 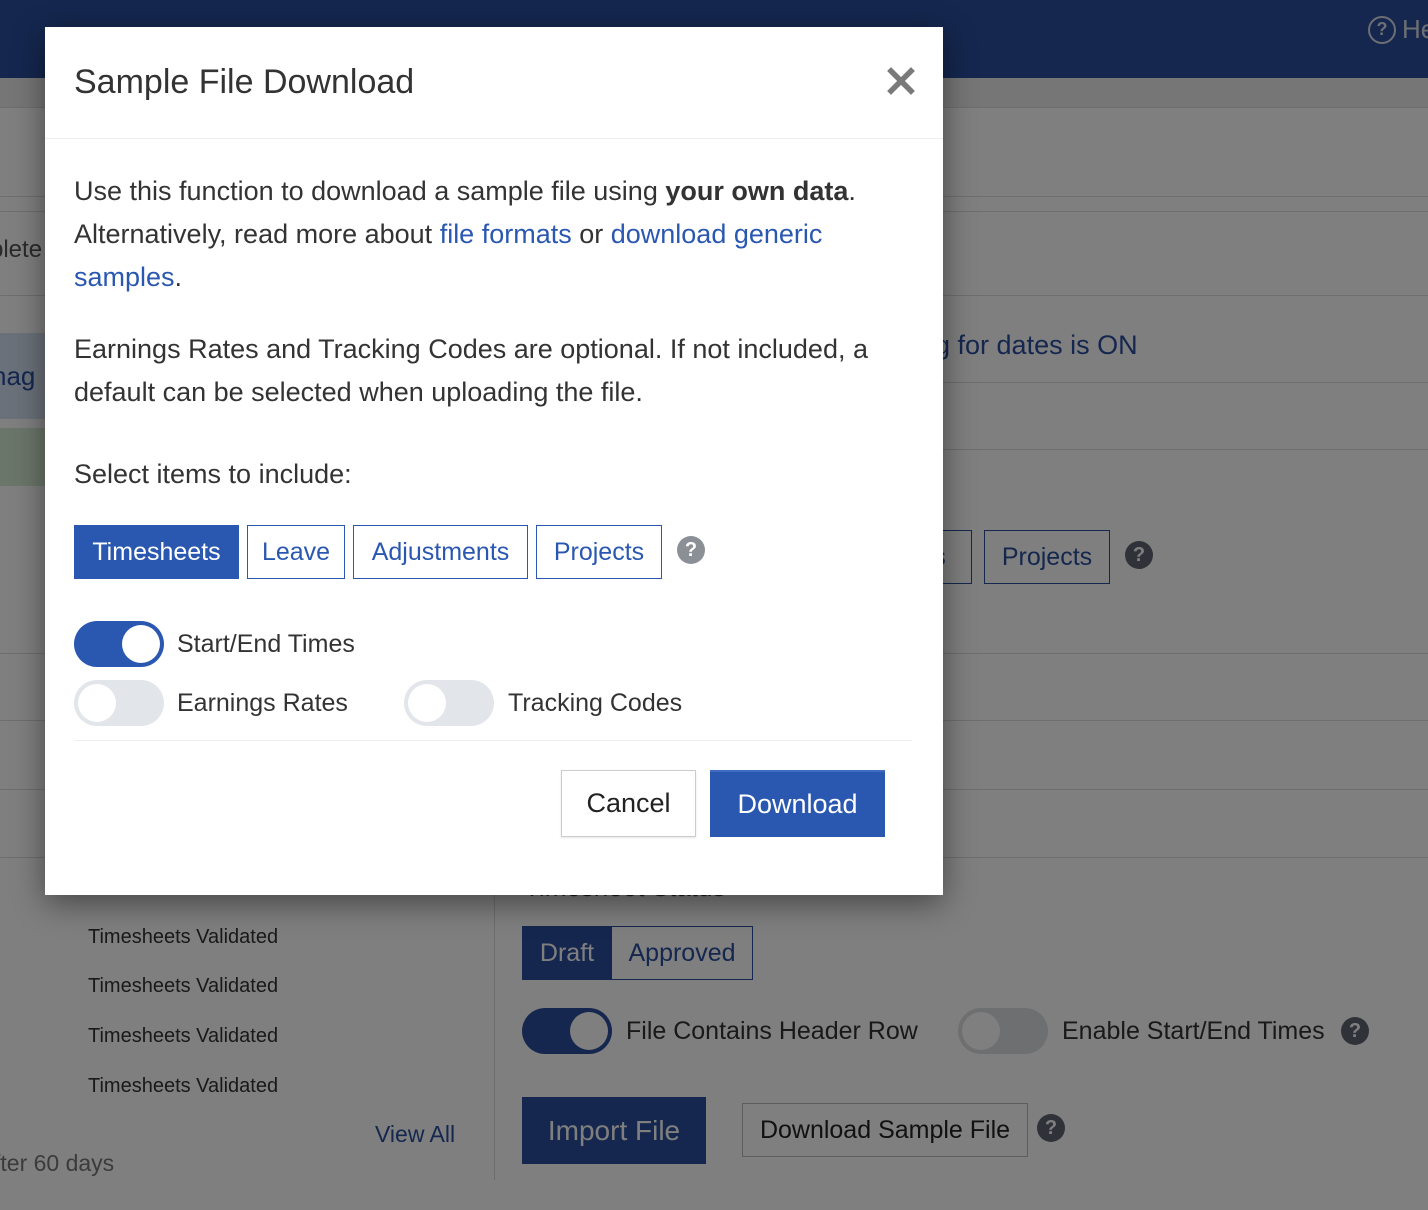 I want to click on item-chip-projects: Projects, so click(x=599, y=552).